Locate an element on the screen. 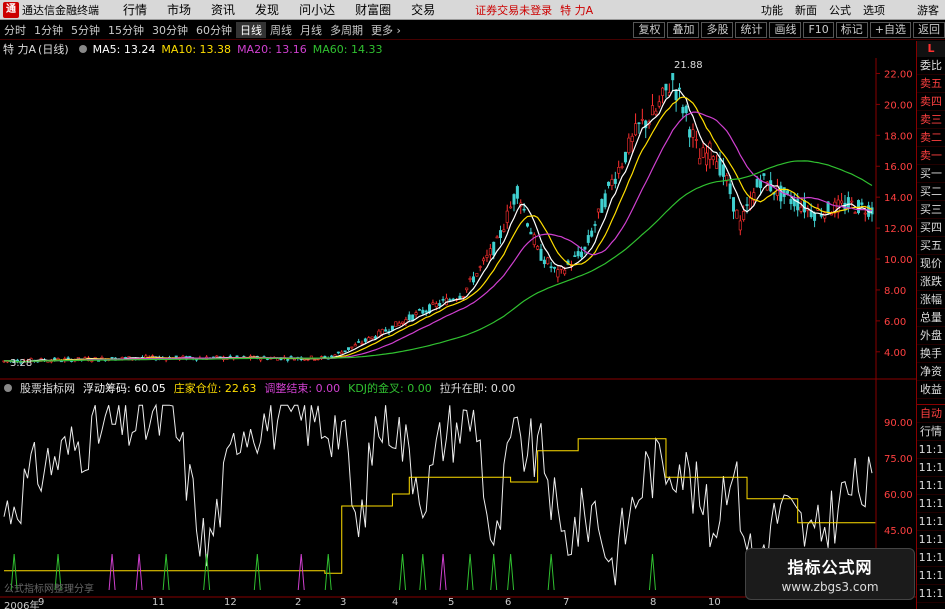  panel-item: 委比 is located at coordinates (931, 66).